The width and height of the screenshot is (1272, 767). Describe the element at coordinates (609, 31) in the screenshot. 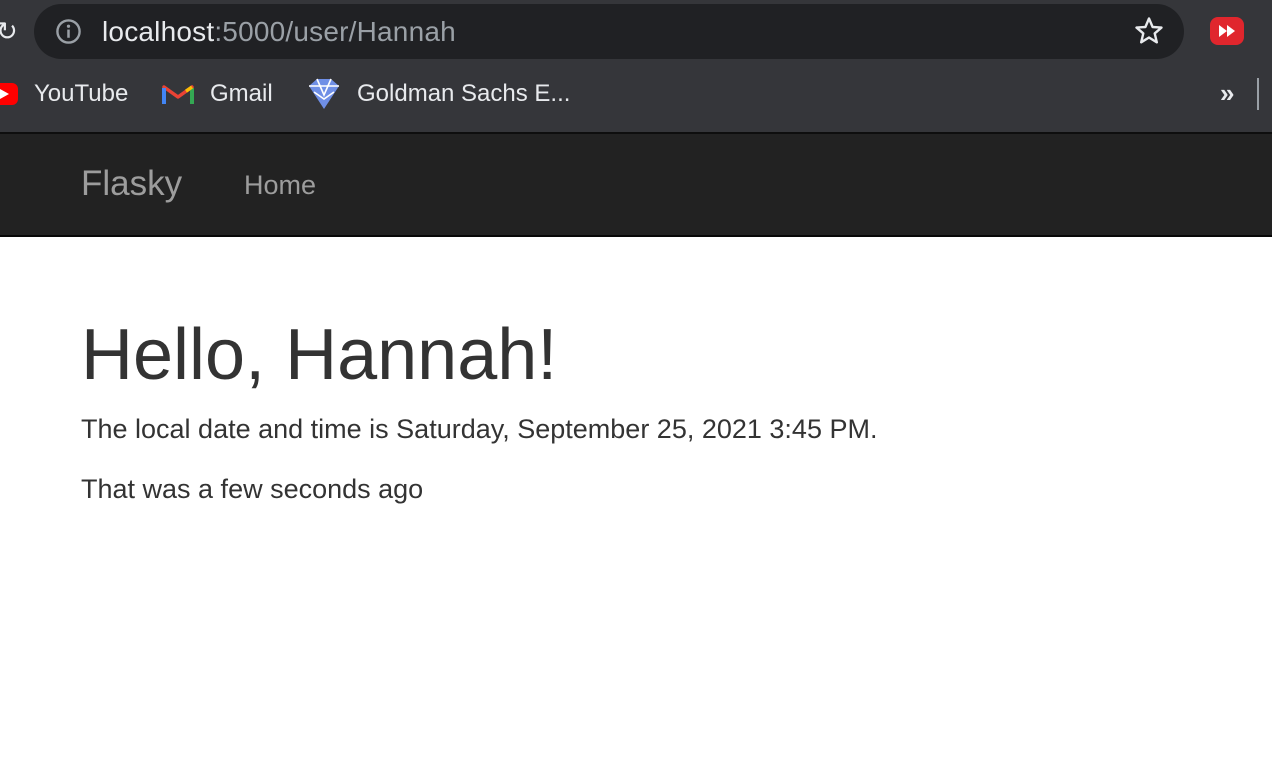

I see `address-bar: localhost:5000/user/Hannah` at that location.